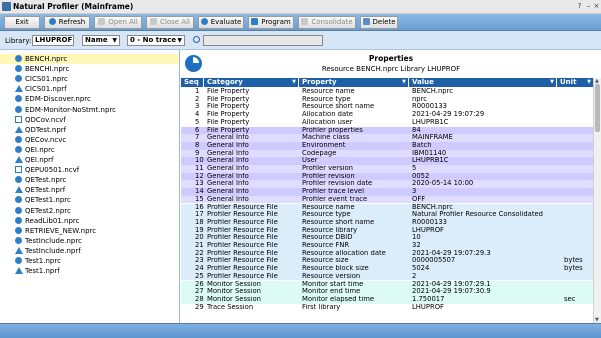  I want to click on search-input, so click(263, 40).